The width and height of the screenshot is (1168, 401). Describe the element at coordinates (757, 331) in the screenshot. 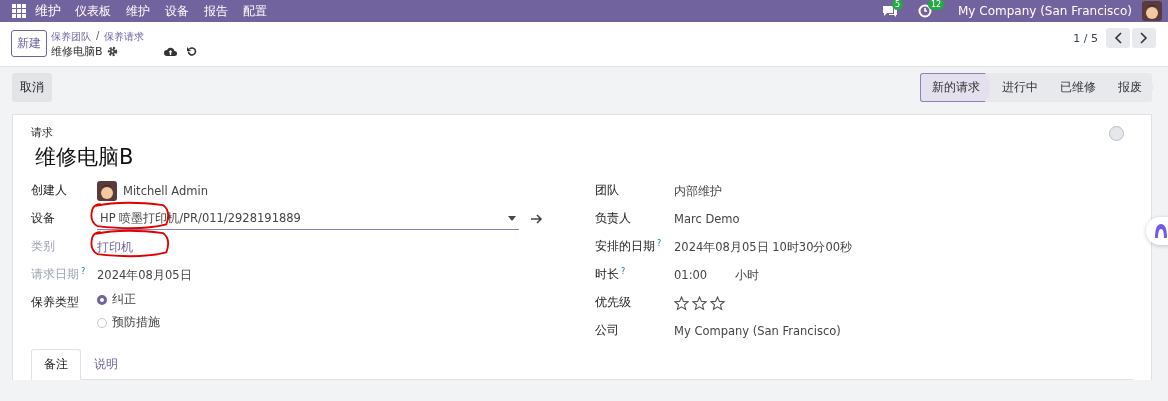

I see `field-value: My Company (San Francisco)` at that location.